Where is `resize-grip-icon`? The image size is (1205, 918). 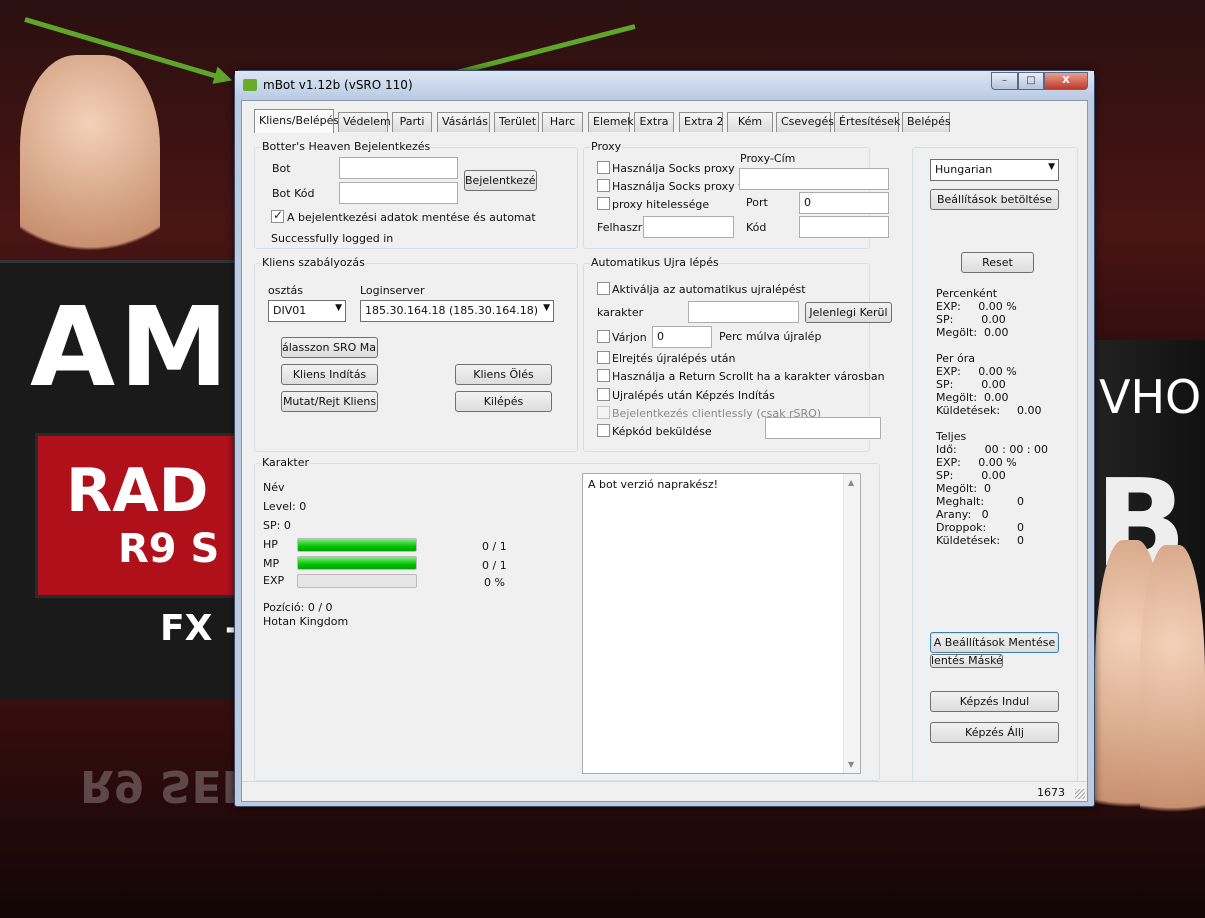
resize-grip-icon is located at coordinates (1080, 794).